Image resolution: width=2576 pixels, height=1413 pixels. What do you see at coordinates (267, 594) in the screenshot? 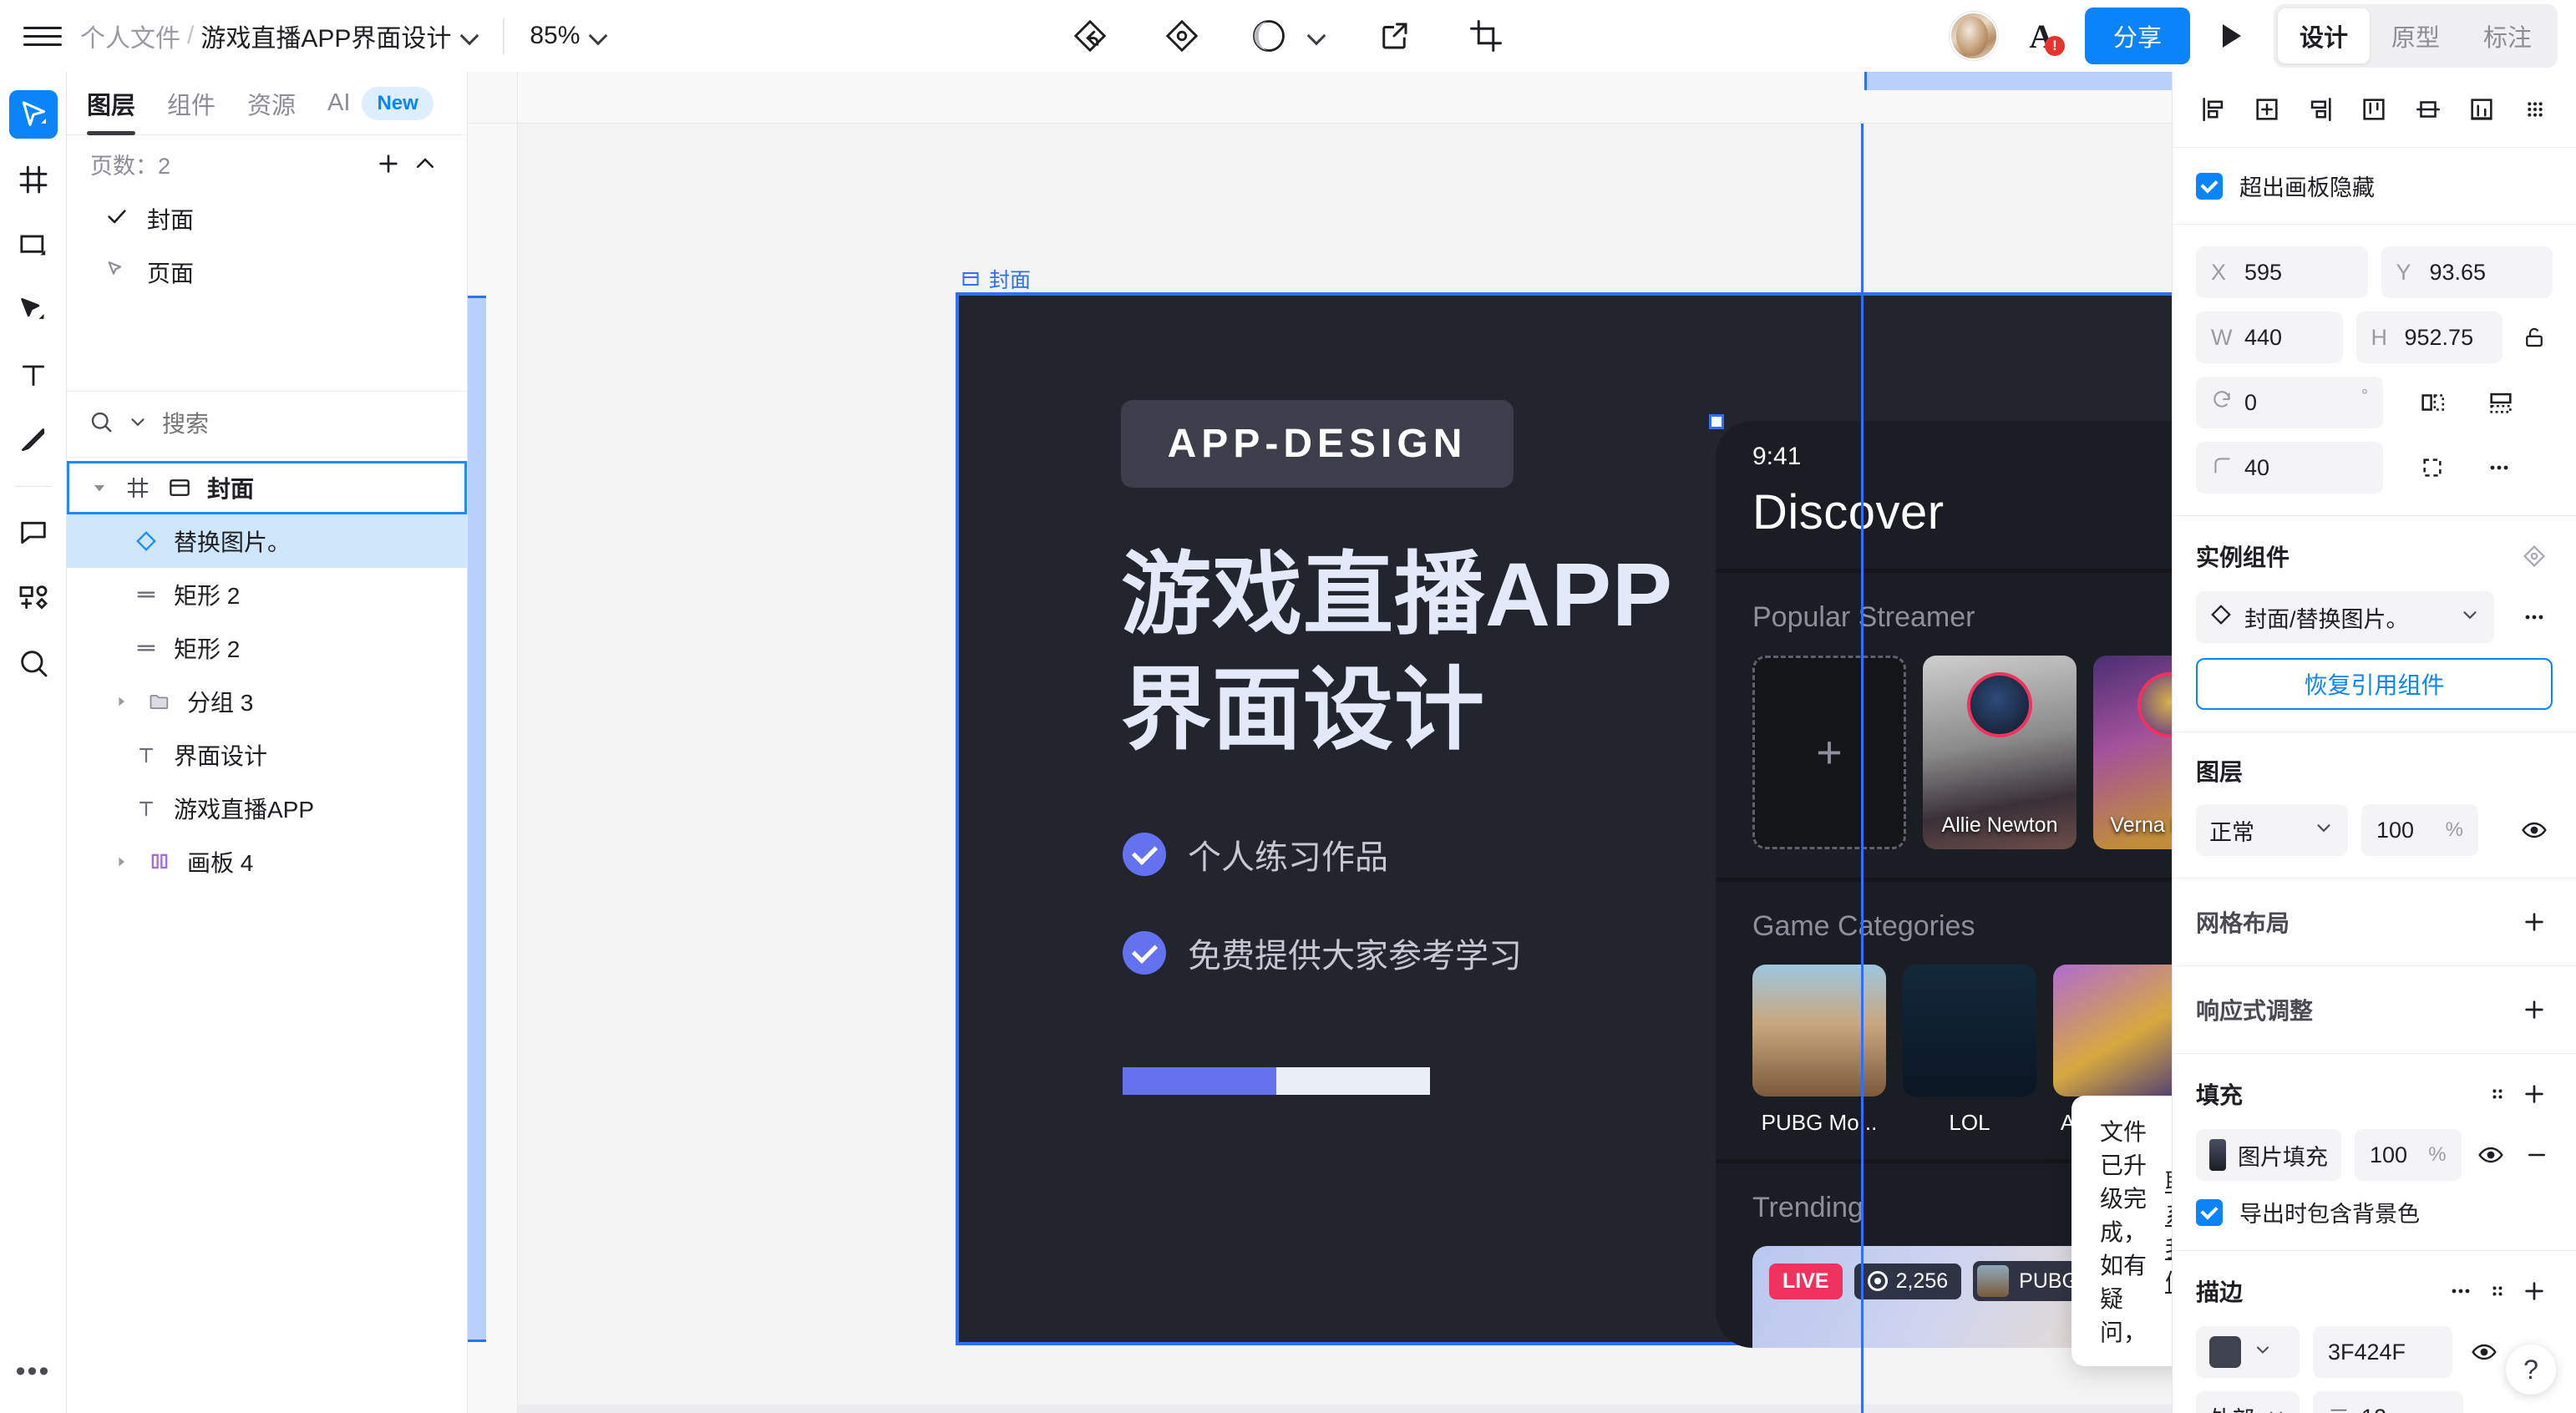
I see `layer-row-rect-1: 矩形 2` at bounding box center [267, 594].